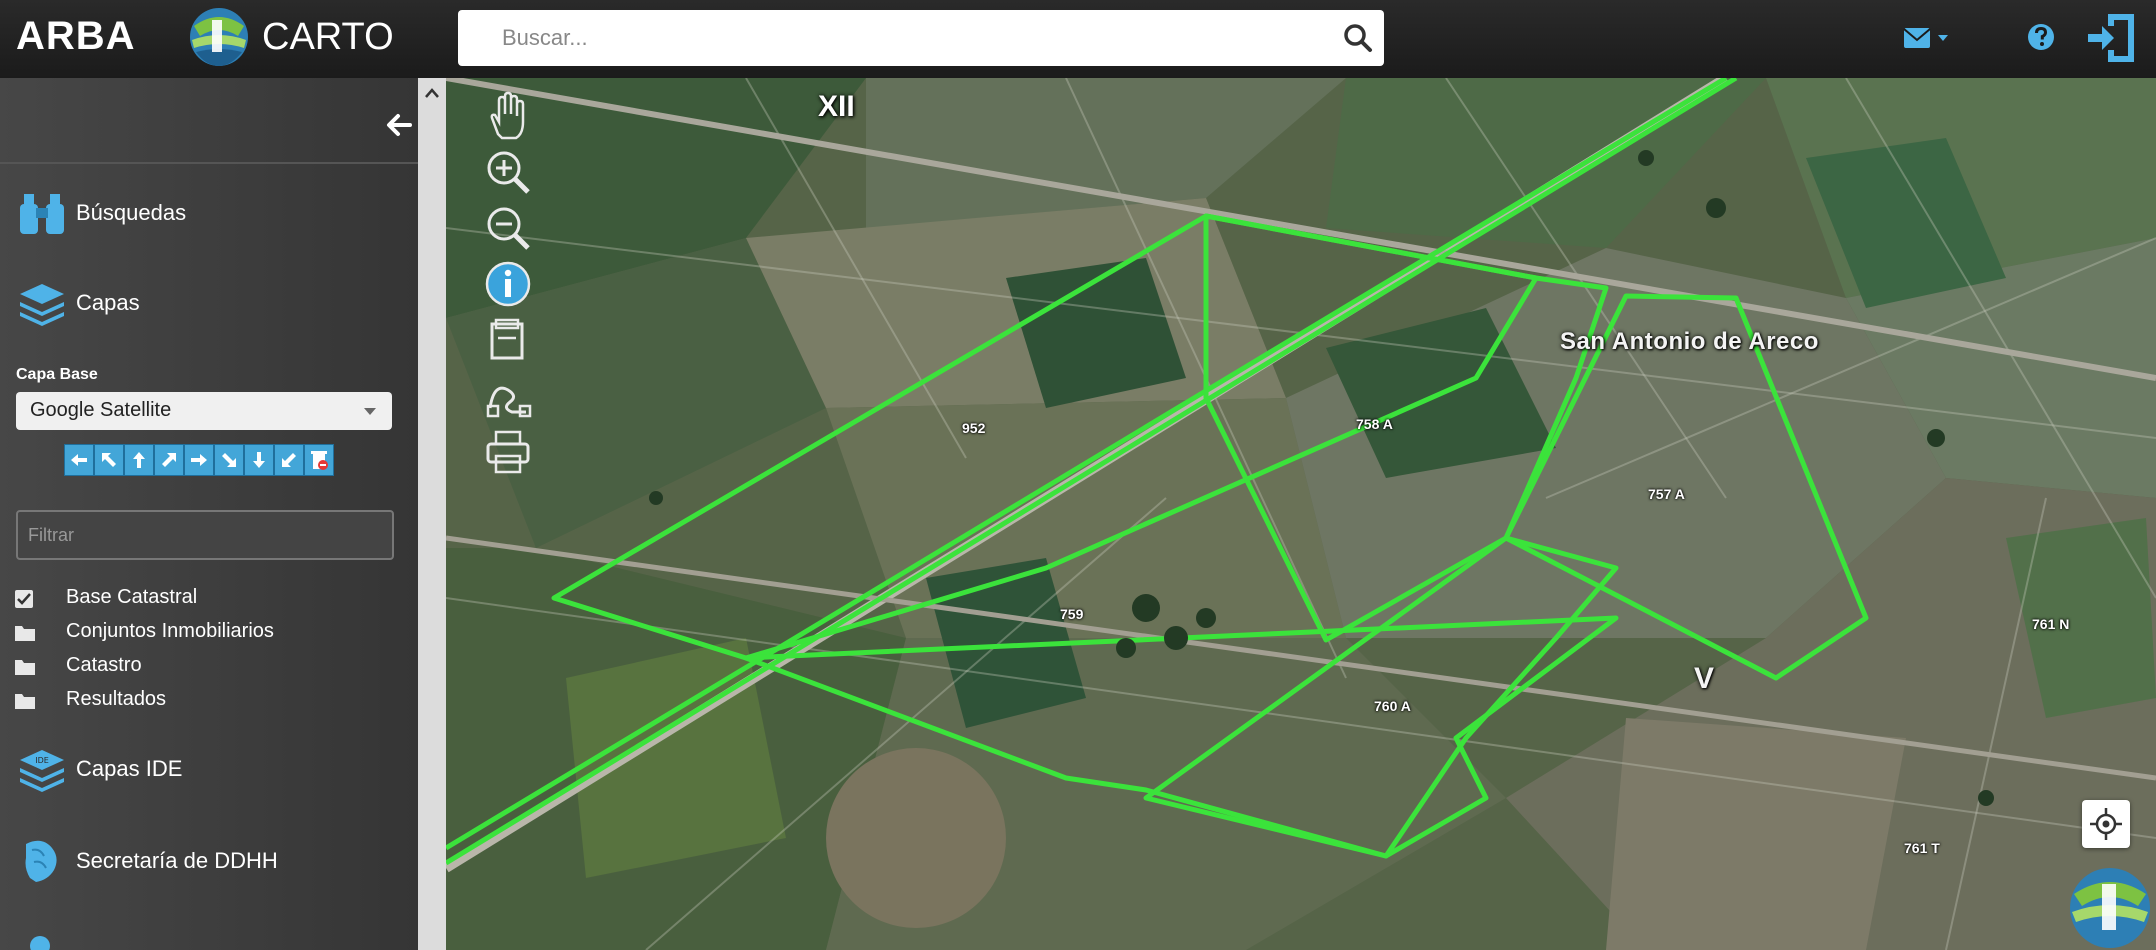 This screenshot has width=2156, height=950. I want to click on pan-south-button, so click(259, 460).